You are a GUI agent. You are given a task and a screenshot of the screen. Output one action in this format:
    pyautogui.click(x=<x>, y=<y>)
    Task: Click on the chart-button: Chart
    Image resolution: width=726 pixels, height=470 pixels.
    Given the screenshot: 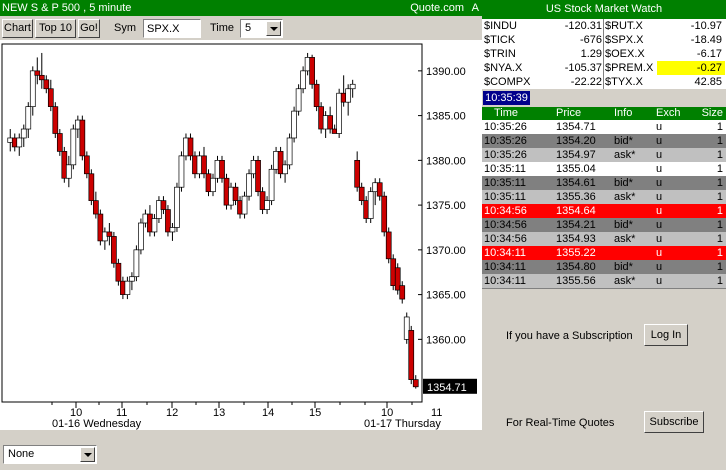 What is the action you would take?
    pyautogui.click(x=17, y=28)
    